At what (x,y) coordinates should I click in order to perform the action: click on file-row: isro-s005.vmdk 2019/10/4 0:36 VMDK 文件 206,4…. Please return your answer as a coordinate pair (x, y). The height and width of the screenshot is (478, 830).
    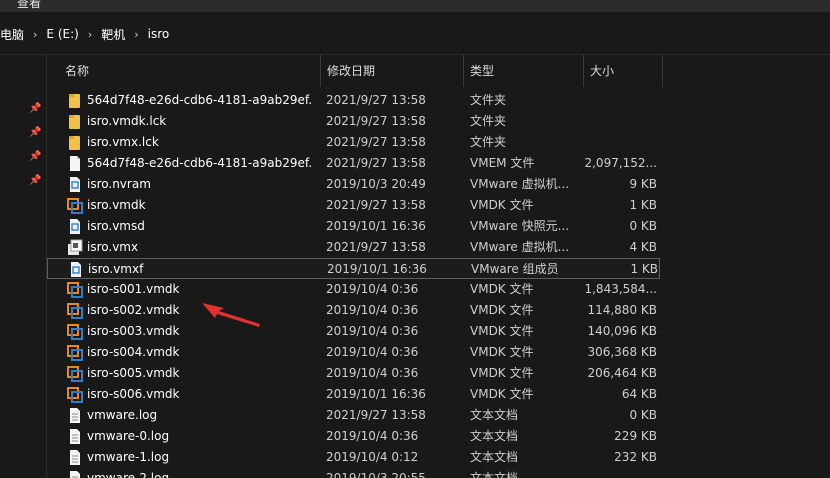
    Looking at the image, I should click on (353, 373).